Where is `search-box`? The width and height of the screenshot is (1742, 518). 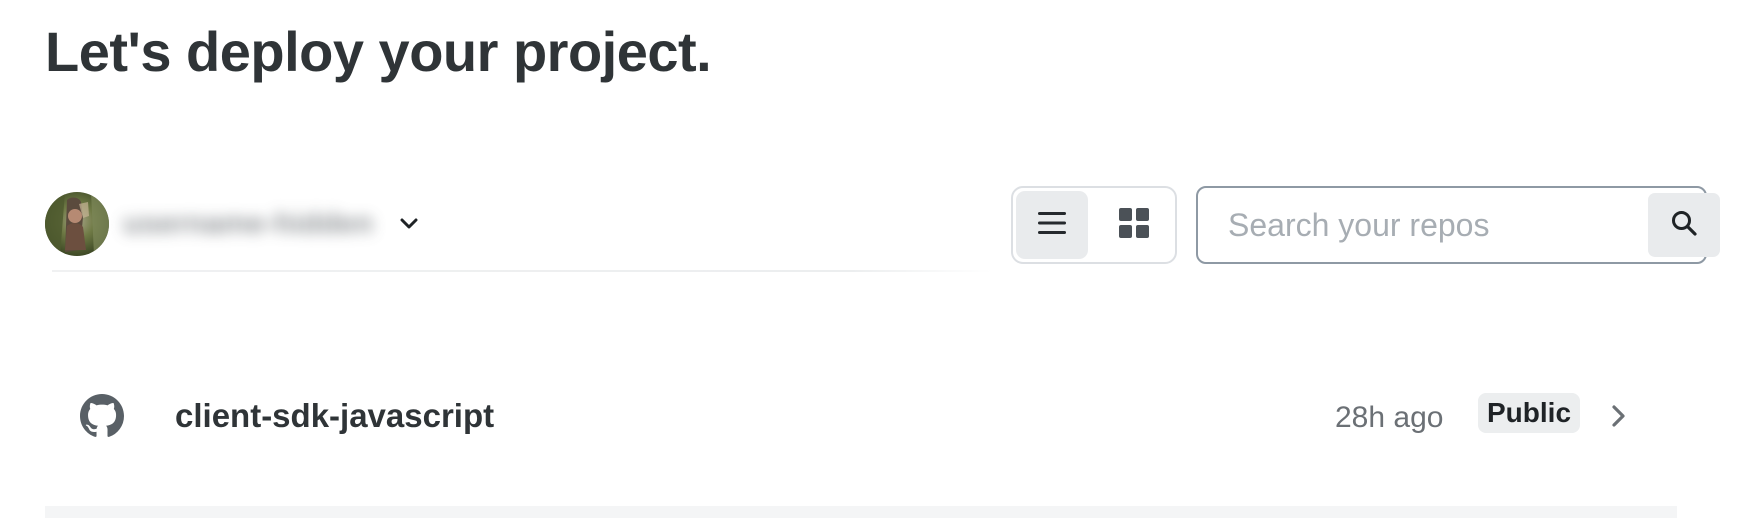 search-box is located at coordinates (1458, 225).